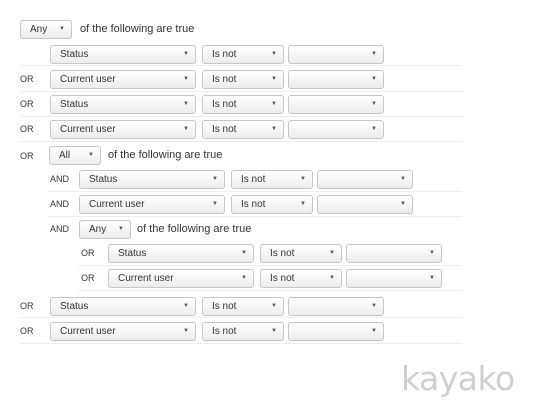 The height and width of the screenshot is (416, 540). What do you see at coordinates (46, 29) in the screenshot?
I see `top-quantifier-select: Any ▼` at bounding box center [46, 29].